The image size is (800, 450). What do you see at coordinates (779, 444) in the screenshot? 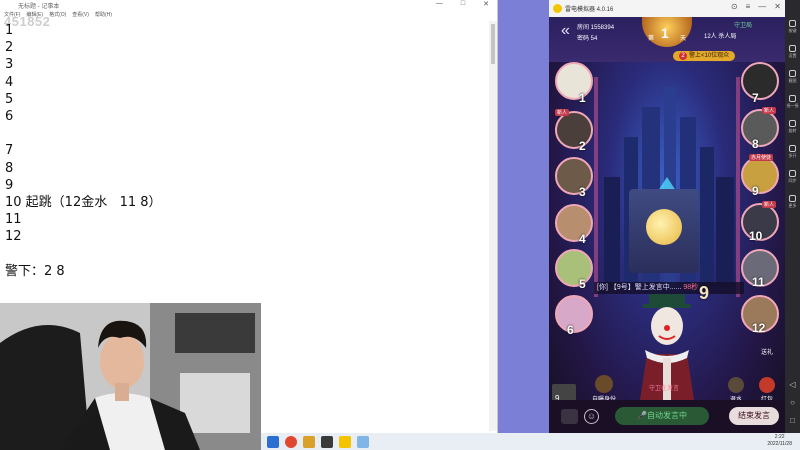
I see `clock-date: 2022/11/28` at bounding box center [779, 444].